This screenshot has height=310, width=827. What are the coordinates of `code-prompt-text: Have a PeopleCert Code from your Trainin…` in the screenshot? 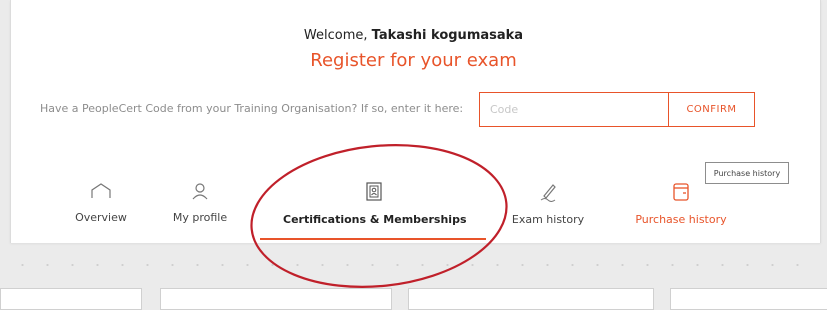 It's located at (252, 108).